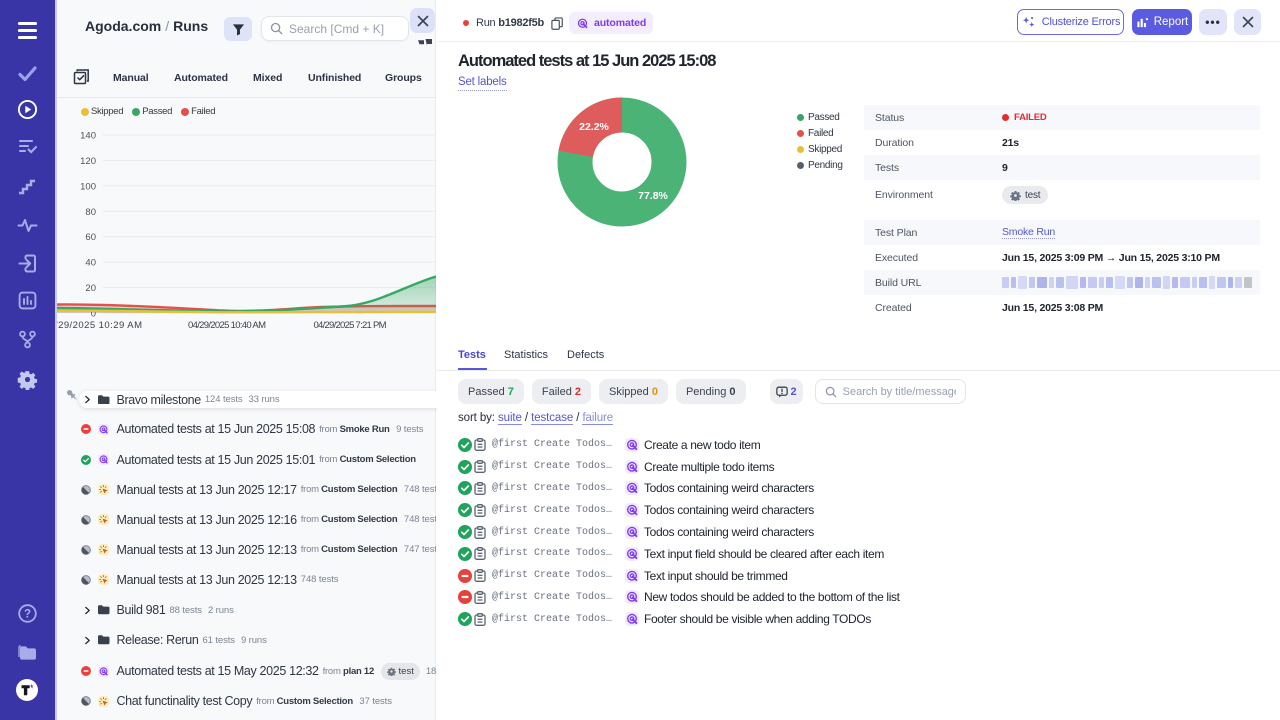  What do you see at coordinates (88, 161) in the screenshot?
I see `svg-text: 120` at bounding box center [88, 161].